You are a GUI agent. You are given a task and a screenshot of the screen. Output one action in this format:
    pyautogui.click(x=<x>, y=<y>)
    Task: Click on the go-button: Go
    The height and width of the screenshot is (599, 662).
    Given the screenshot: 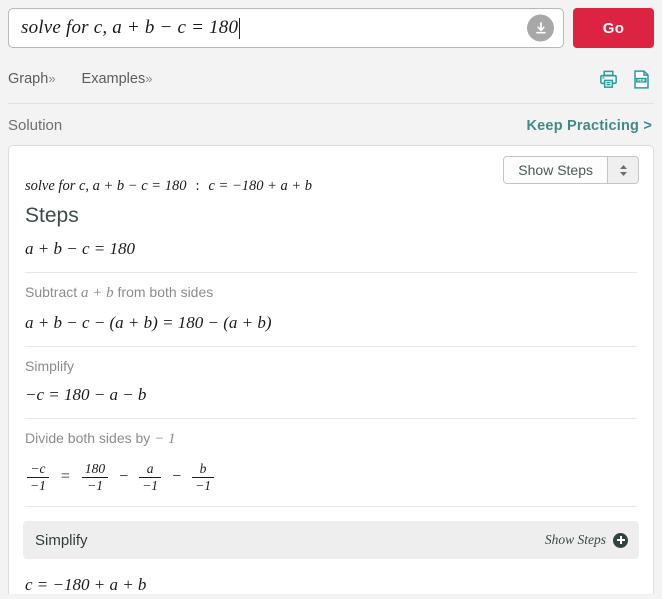 What is the action you would take?
    pyautogui.click(x=613, y=28)
    